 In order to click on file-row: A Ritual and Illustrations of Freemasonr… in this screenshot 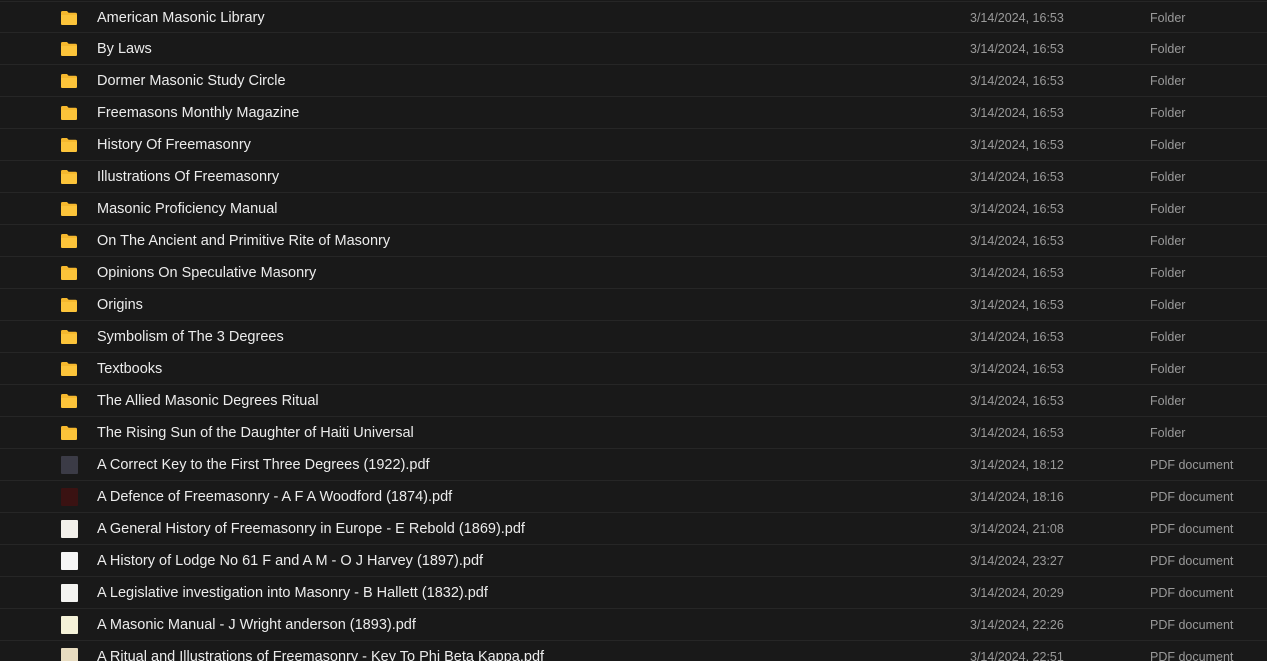, I will do `click(633, 651)`.